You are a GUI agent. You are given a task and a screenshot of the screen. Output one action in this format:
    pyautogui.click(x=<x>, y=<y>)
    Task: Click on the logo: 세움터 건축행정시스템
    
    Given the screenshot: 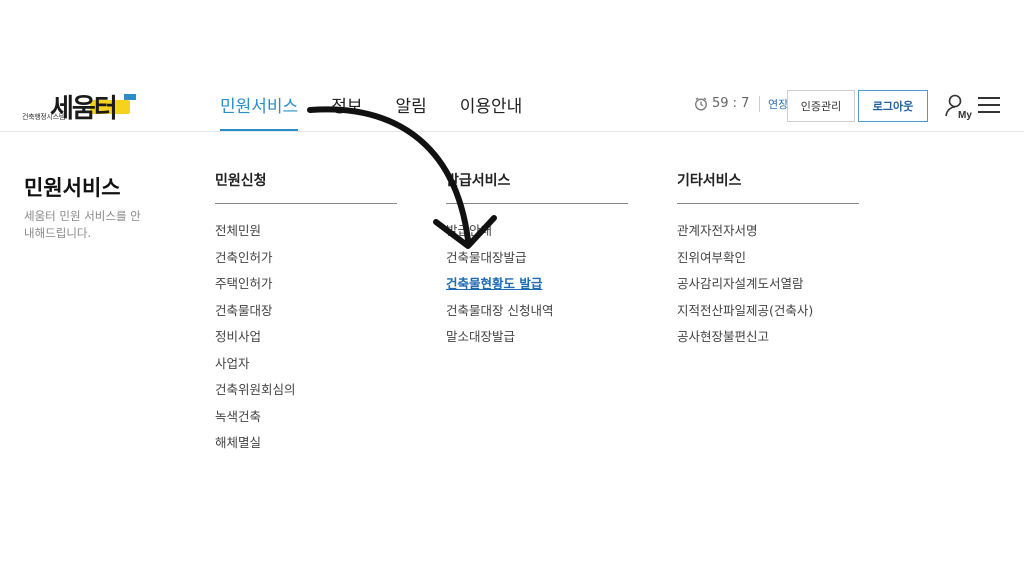 What is the action you would take?
    pyautogui.click(x=82, y=106)
    